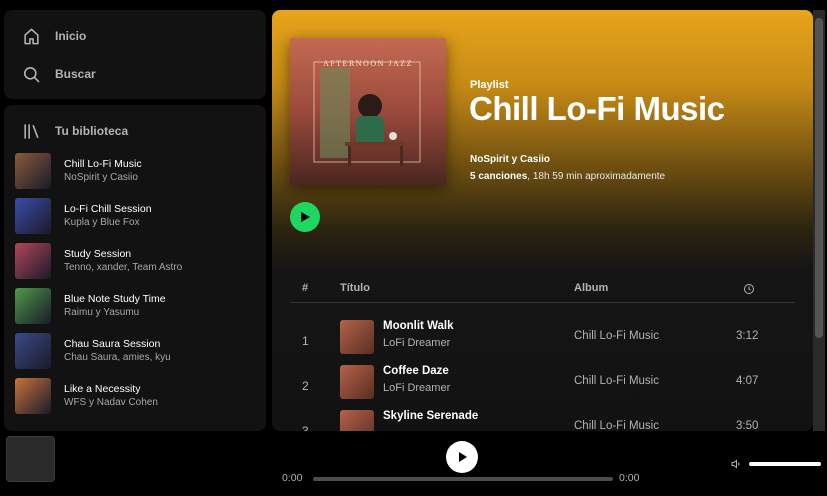 The image size is (827, 496). What do you see at coordinates (368, 63) in the screenshot?
I see `cover-text: AFTERNOON JAZZ` at bounding box center [368, 63].